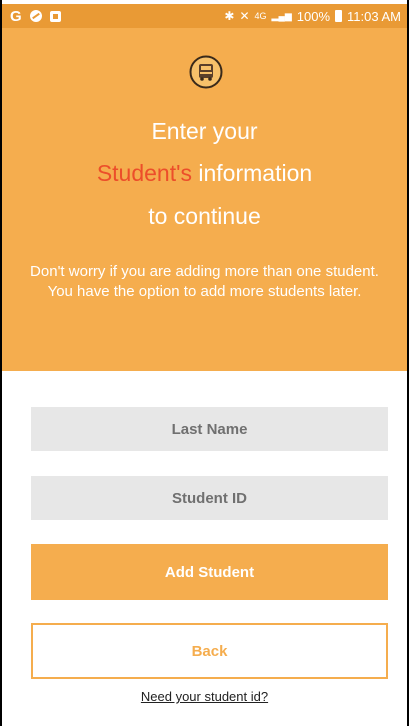 The width and height of the screenshot is (409, 726). Describe the element at coordinates (244, 16) in the screenshot. I see `mute-icon: ✕` at that location.